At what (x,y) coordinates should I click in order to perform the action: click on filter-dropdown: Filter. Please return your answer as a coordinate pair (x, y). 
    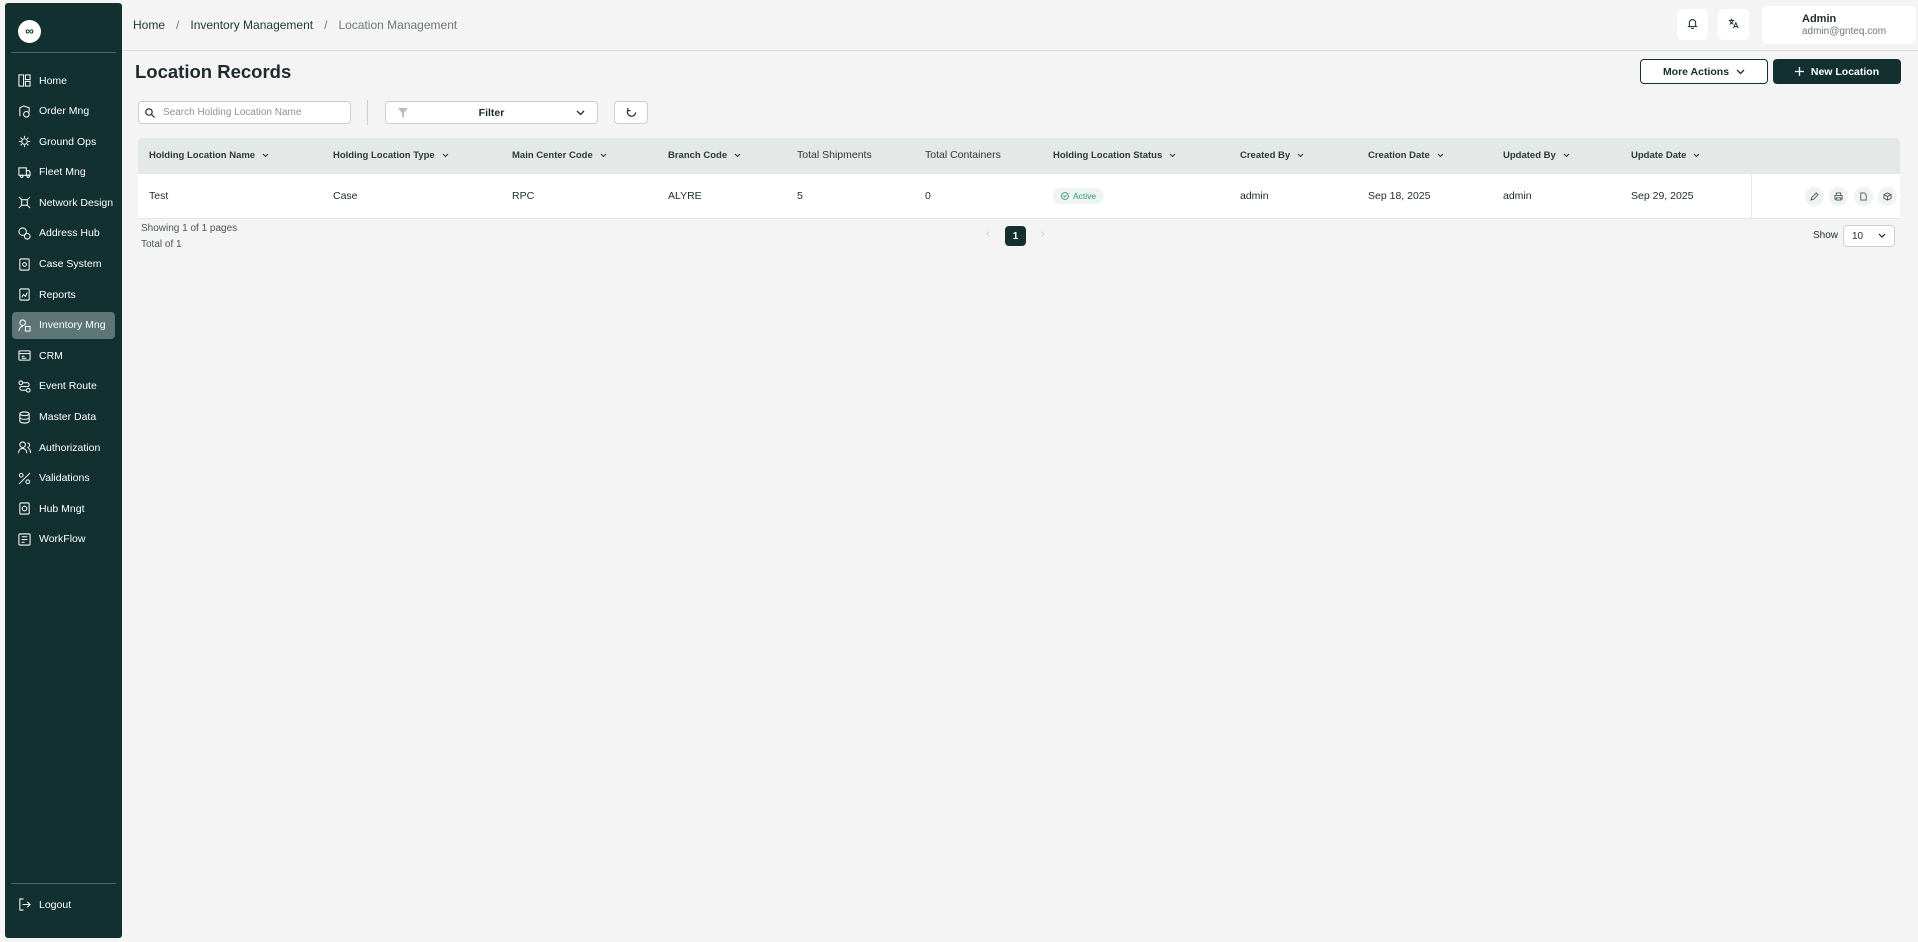
    Looking at the image, I should click on (491, 112).